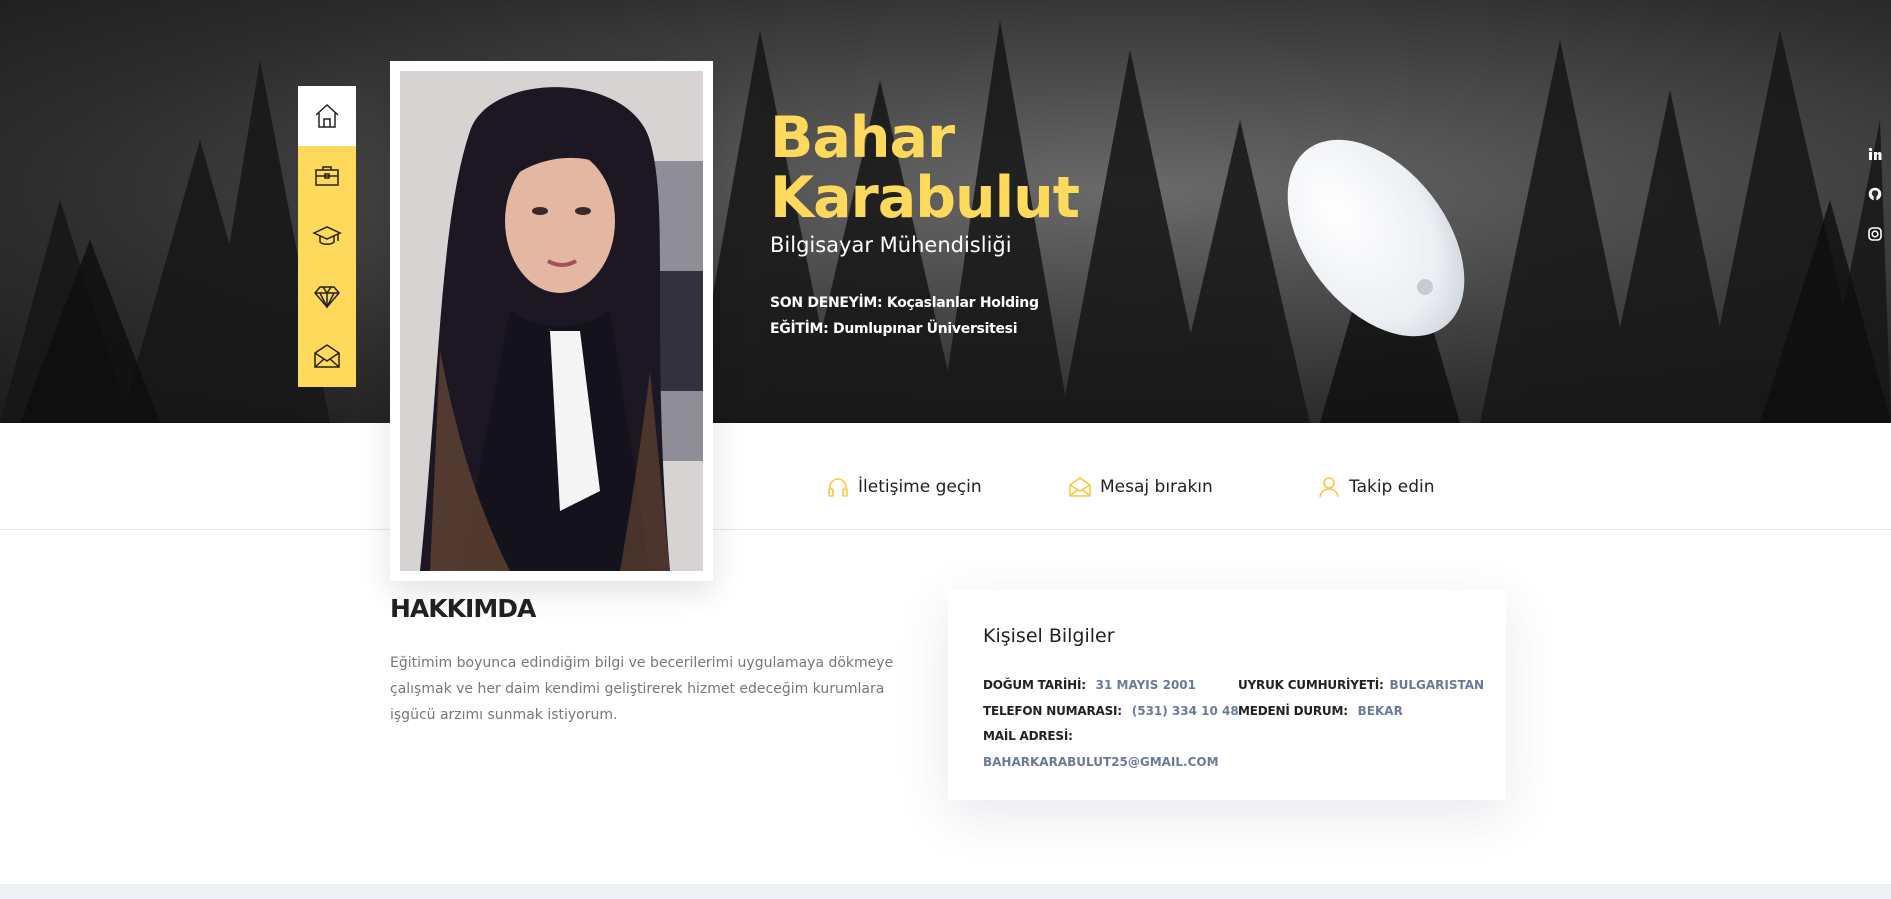  I want to click on experience-label: SON DENEYİM:, so click(826, 303).